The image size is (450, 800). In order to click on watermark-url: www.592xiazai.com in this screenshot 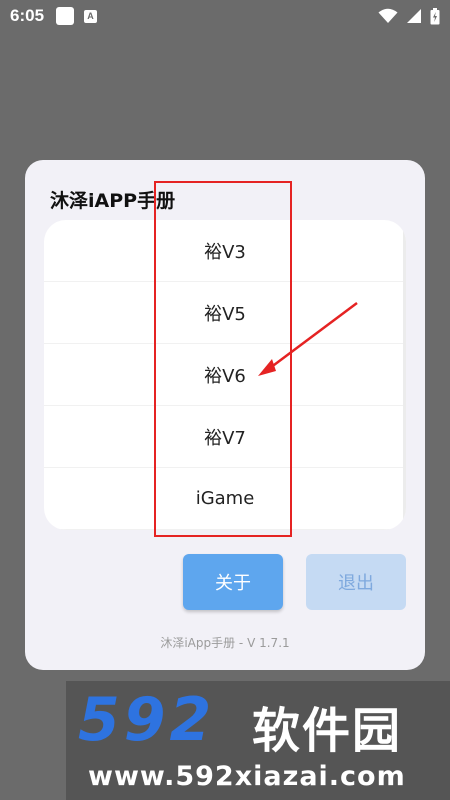, I will do `click(247, 776)`.